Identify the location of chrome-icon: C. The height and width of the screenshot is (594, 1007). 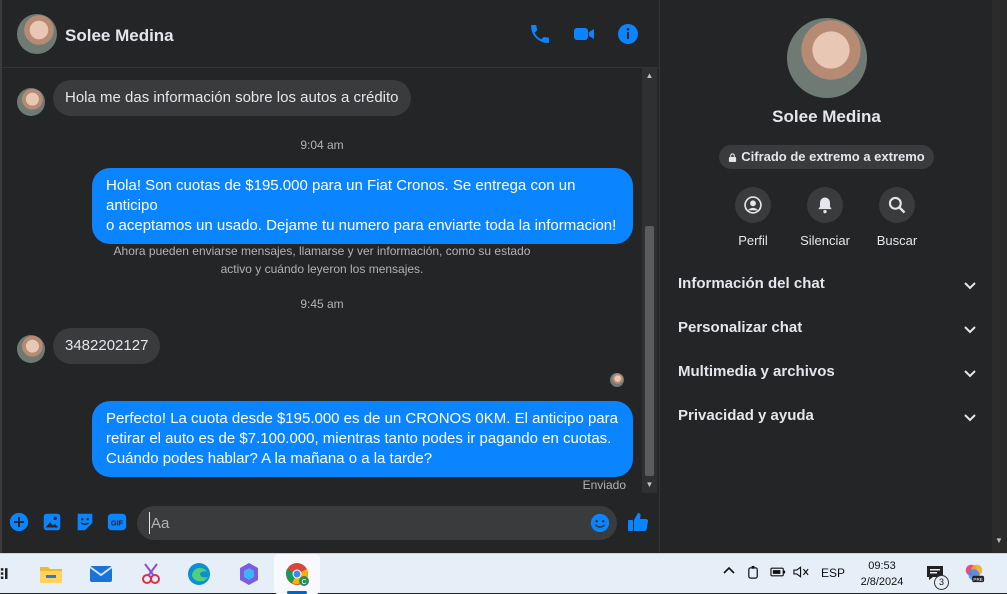
(297, 574).